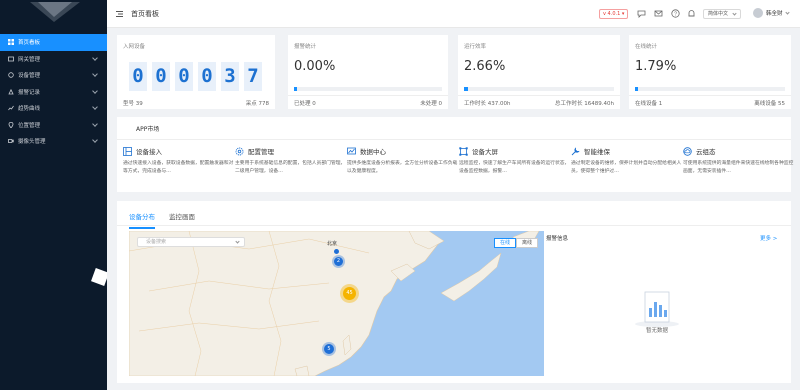 The image size is (800, 390). I want to click on help-icon: ?, so click(675, 13).